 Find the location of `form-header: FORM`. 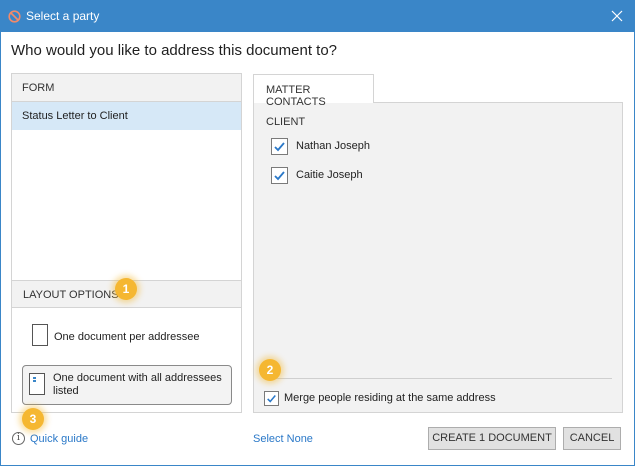

form-header: FORM is located at coordinates (126, 88).